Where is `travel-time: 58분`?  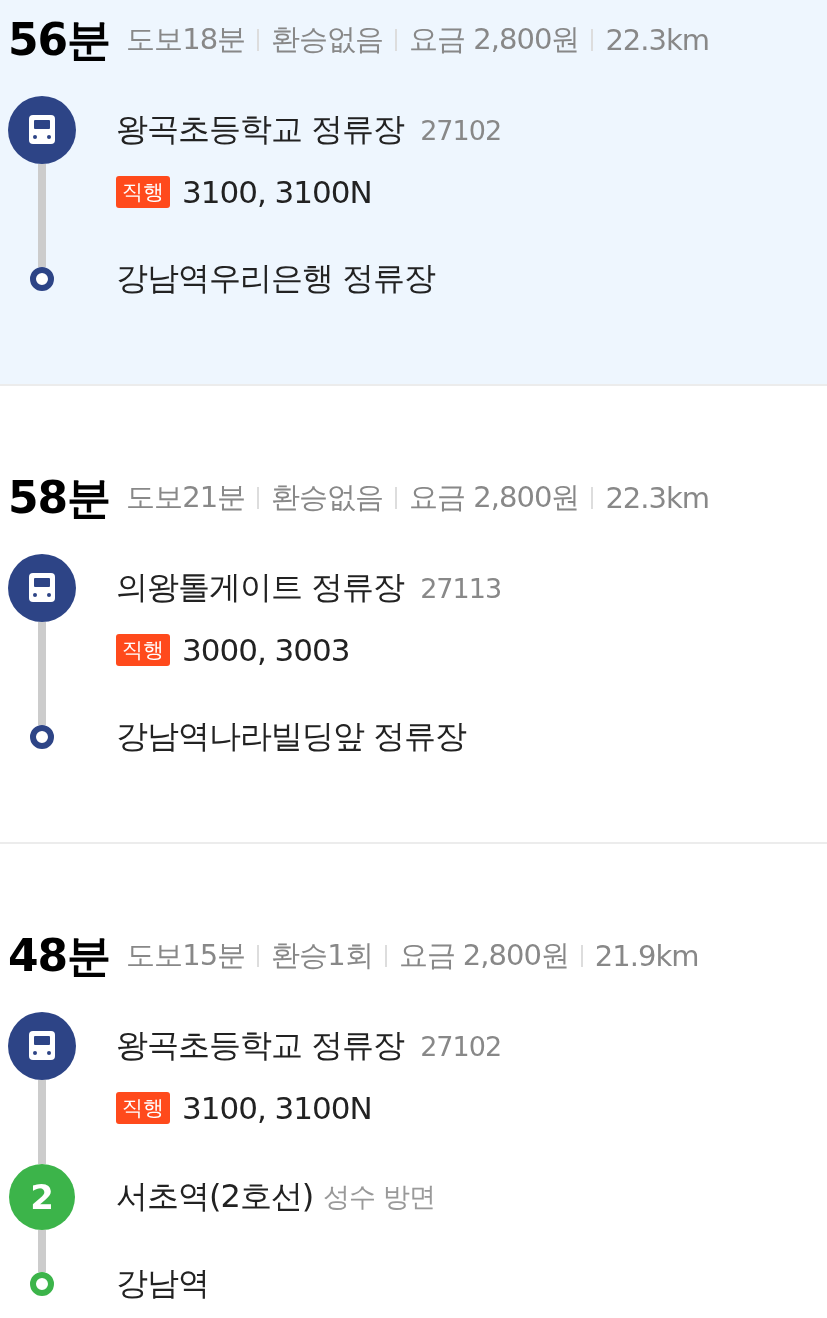
travel-time: 58분 is located at coordinates (59, 497).